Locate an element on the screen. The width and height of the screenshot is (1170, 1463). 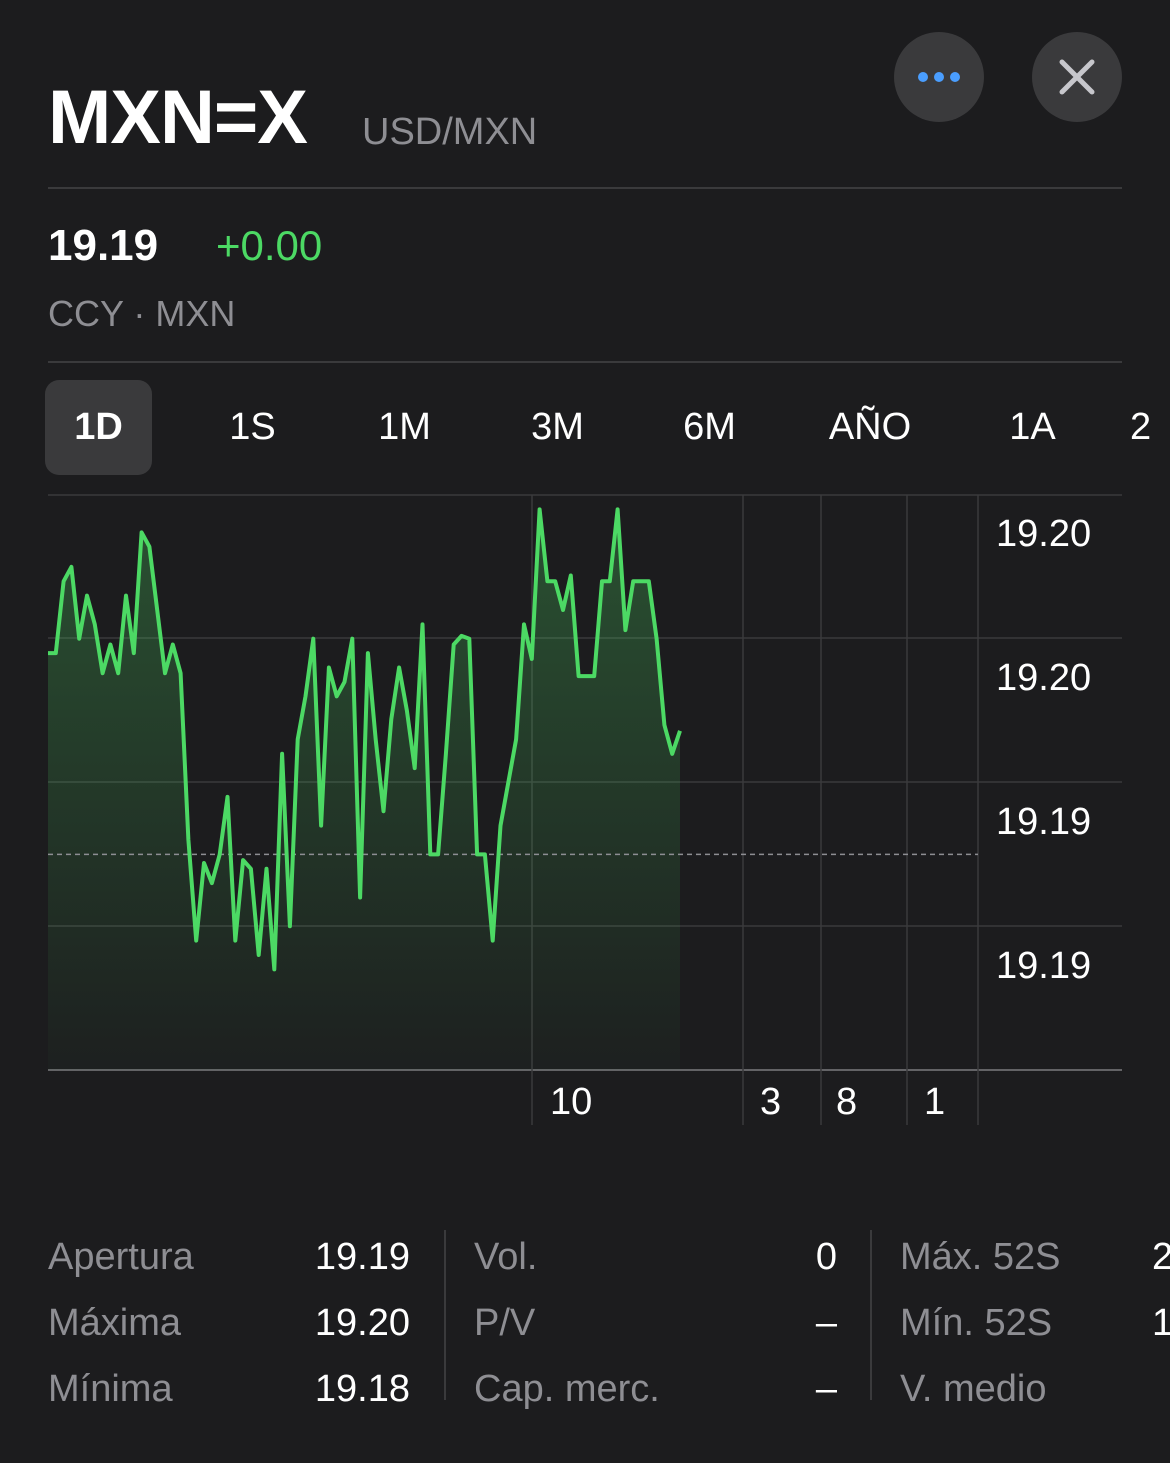
stat-value: 2 is located at coordinates (1161, 1257).